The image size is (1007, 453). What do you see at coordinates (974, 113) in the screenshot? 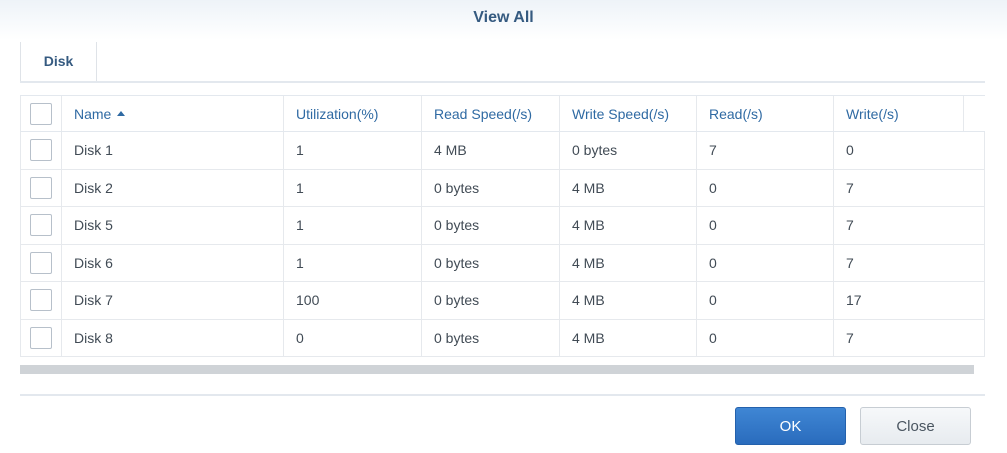
I see `column-header-filler` at bounding box center [974, 113].